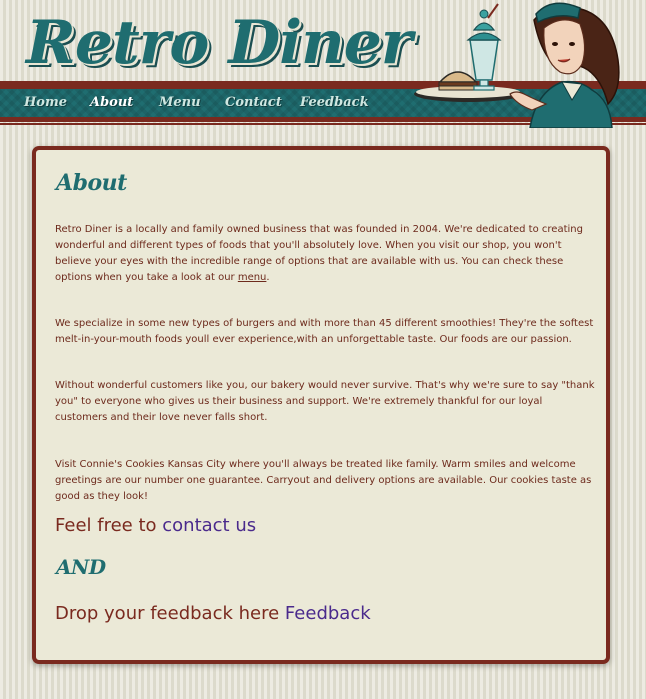 The image size is (646, 699). What do you see at coordinates (81, 567) in the screenshot?
I see `and-heading: AND` at bounding box center [81, 567].